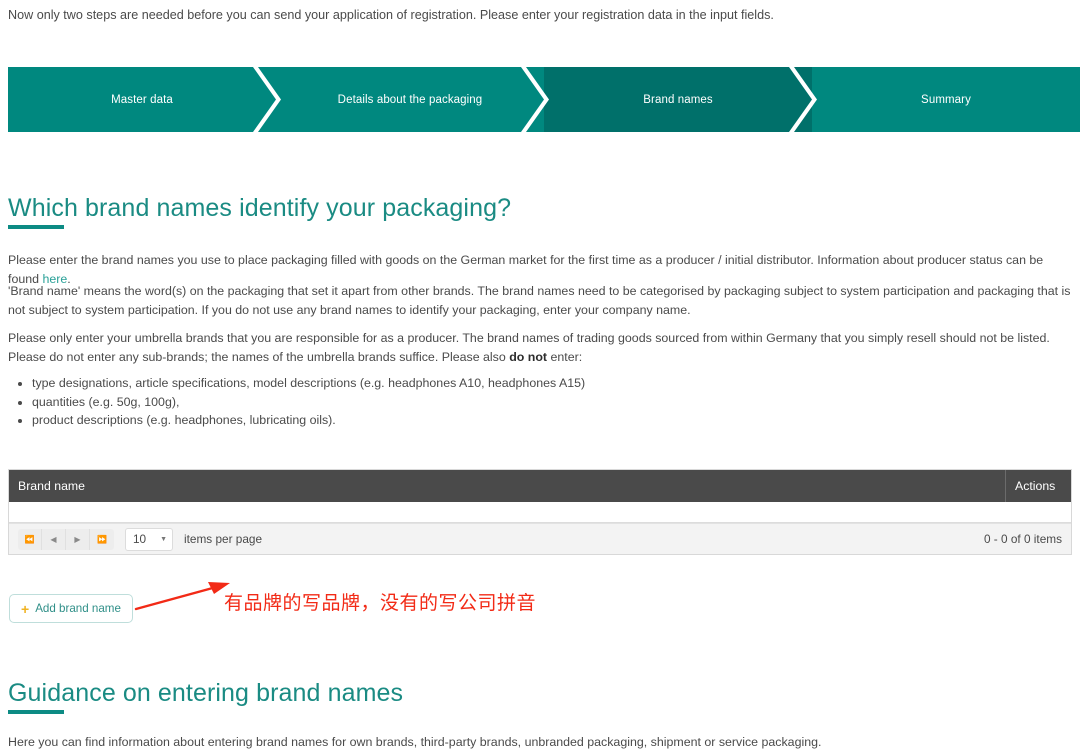  I want to click on step-summary: Summary, so click(946, 99).